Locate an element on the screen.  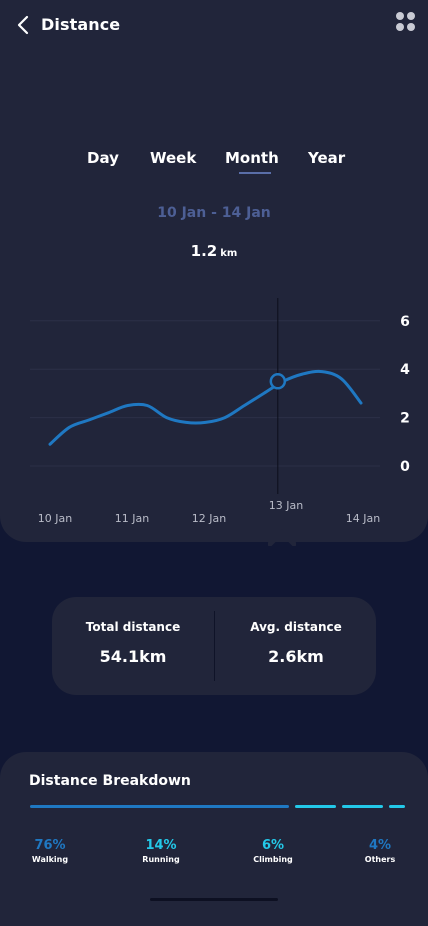
grid-dots-icon is located at coordinates (407, 23).